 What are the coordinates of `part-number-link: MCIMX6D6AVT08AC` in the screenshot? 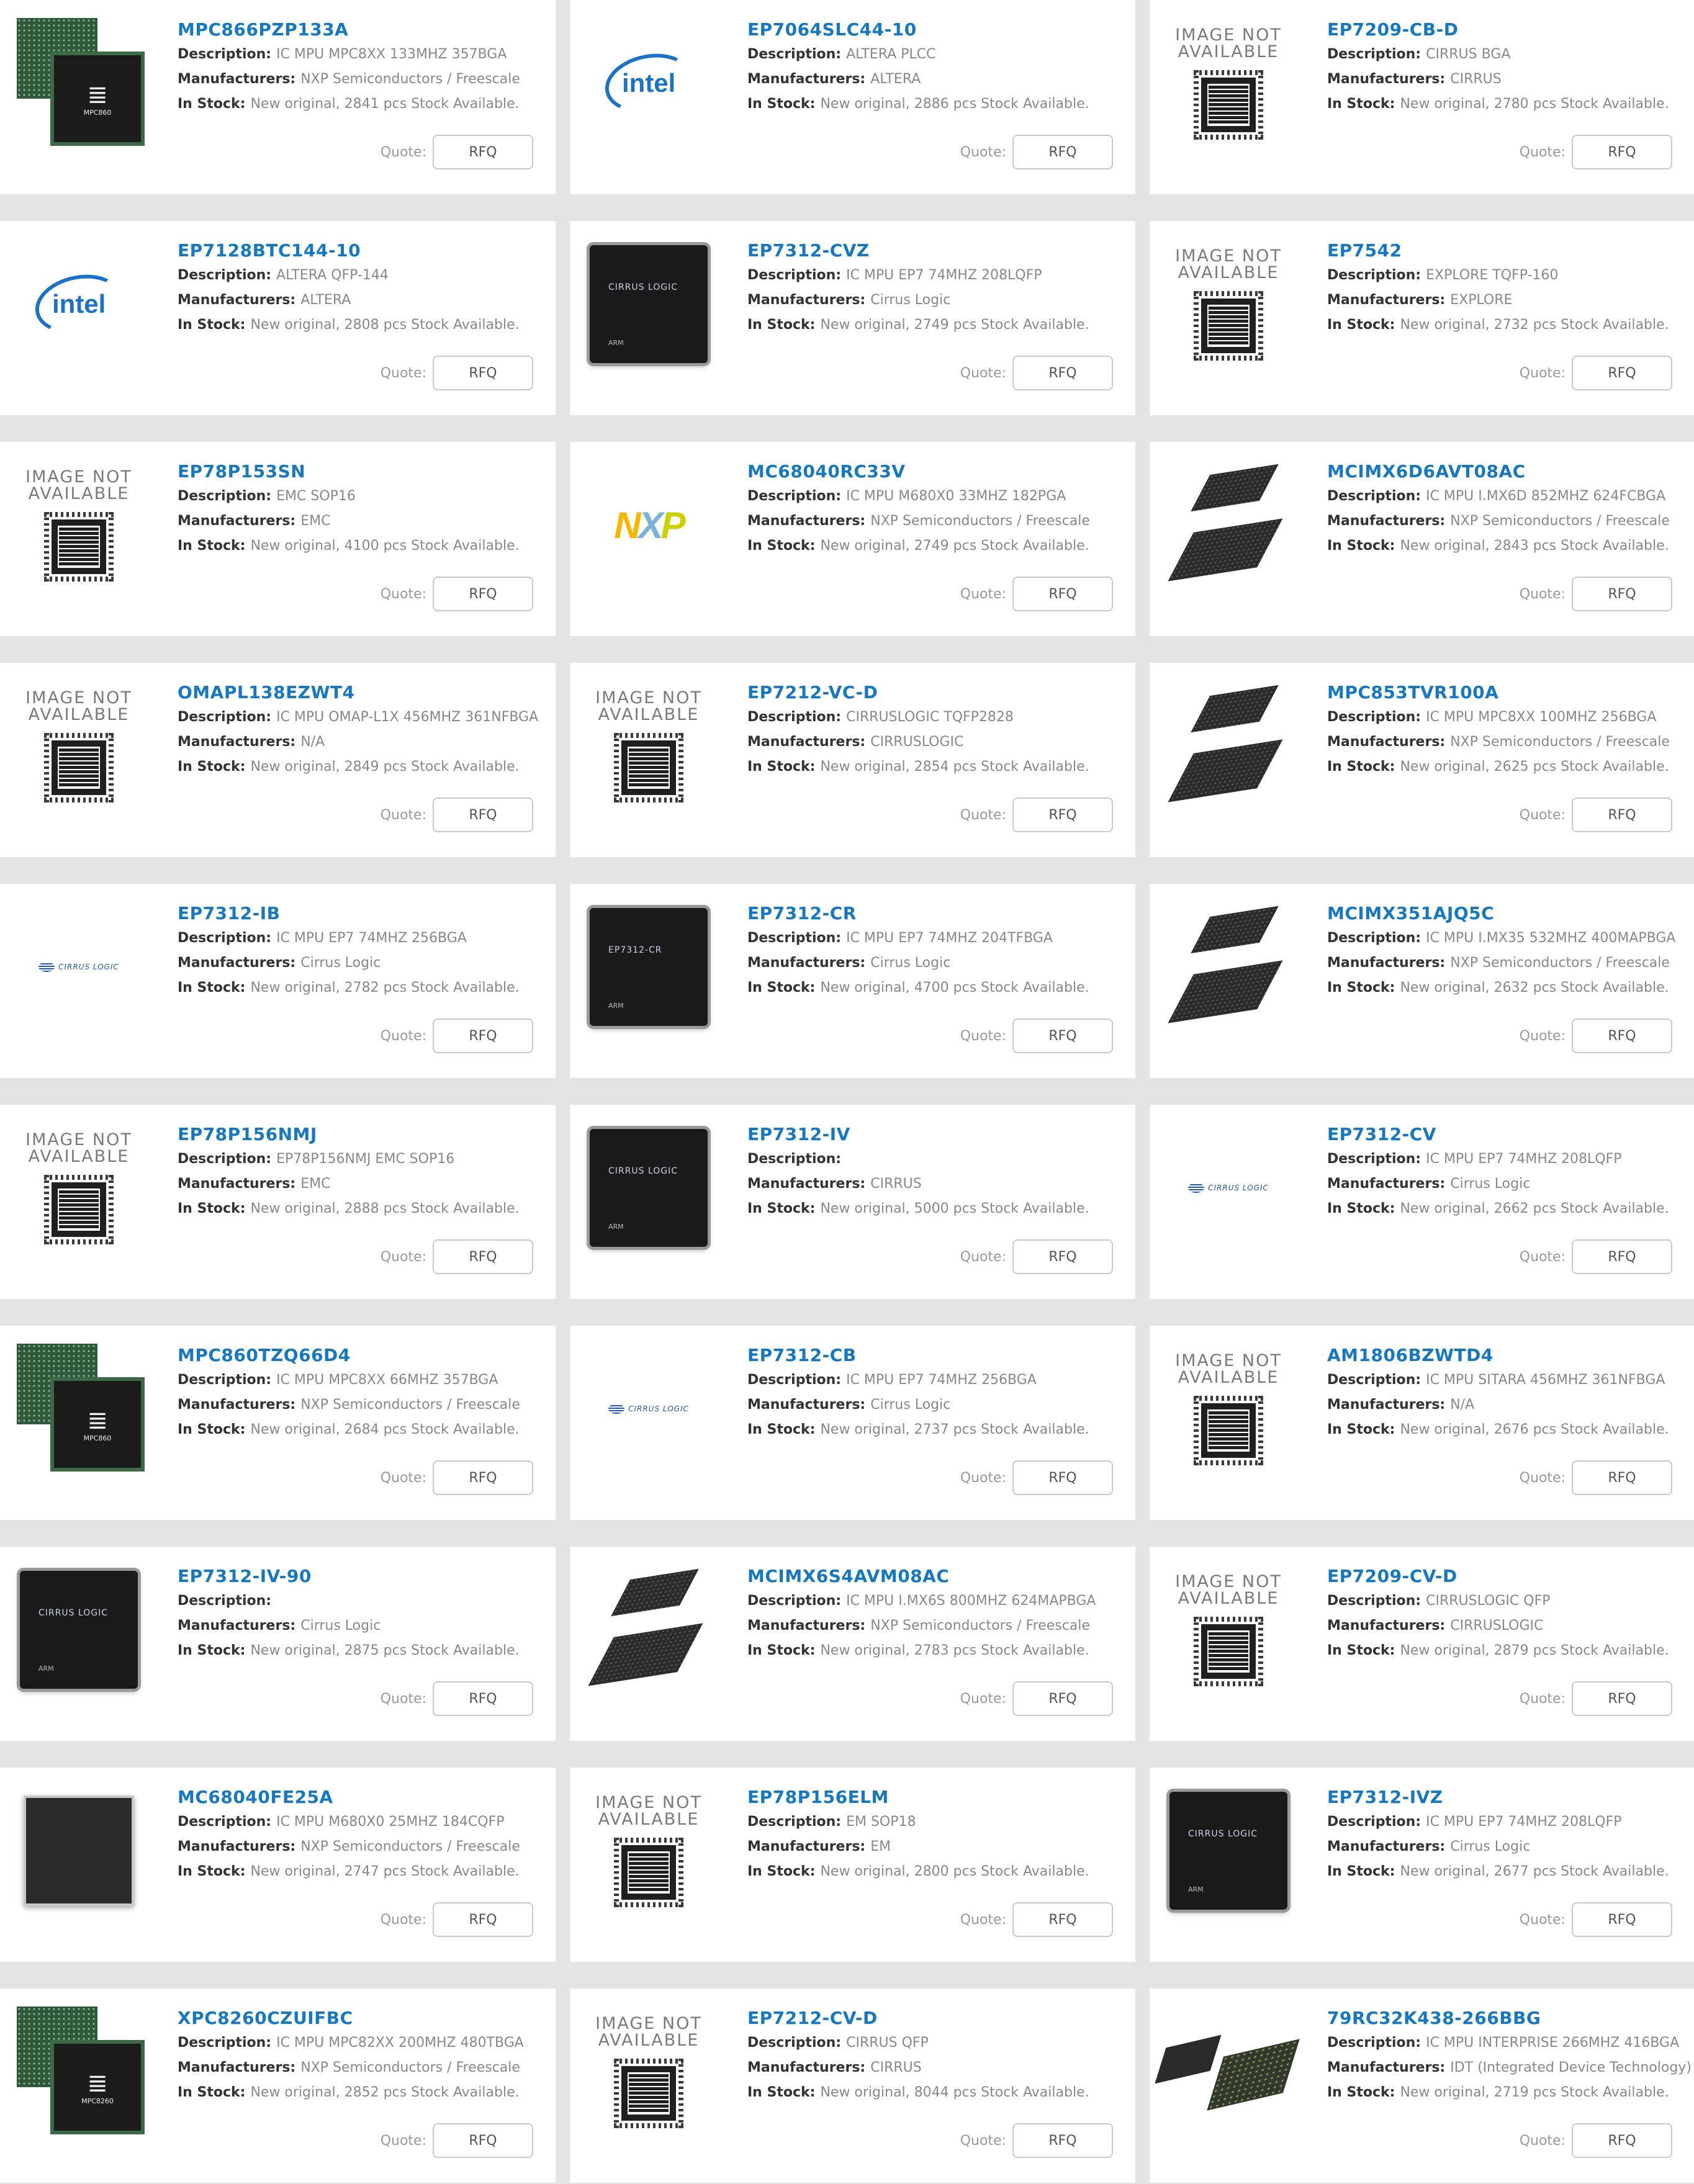 It's located at (1507, 471).